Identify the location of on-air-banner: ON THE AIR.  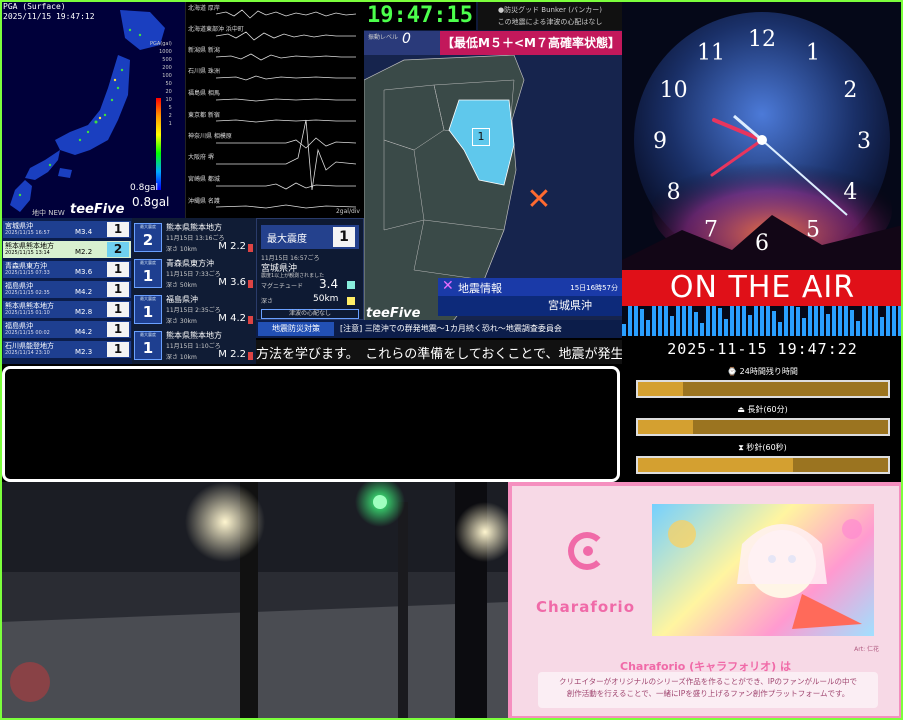
(762, 288).